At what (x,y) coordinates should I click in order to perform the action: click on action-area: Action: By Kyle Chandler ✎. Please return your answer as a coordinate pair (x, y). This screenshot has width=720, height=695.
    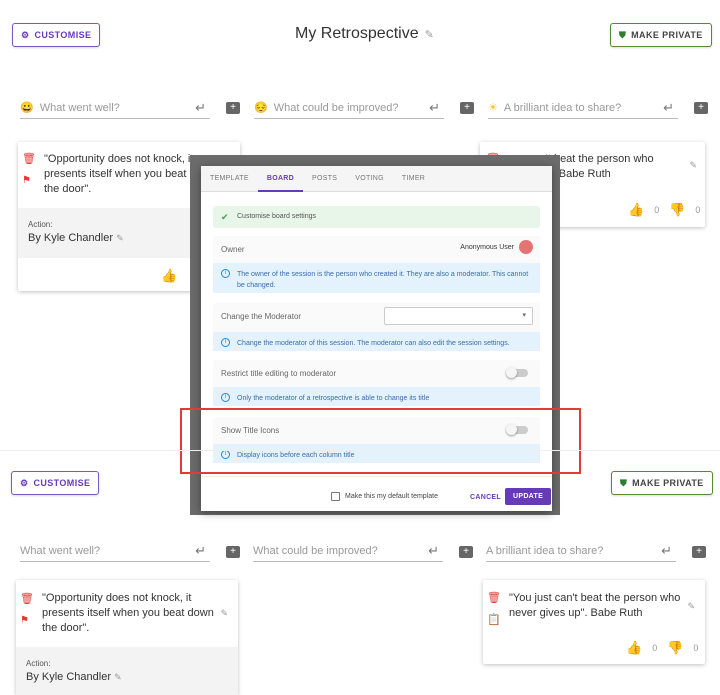
    Looking at the image, I should click on (127, 671).